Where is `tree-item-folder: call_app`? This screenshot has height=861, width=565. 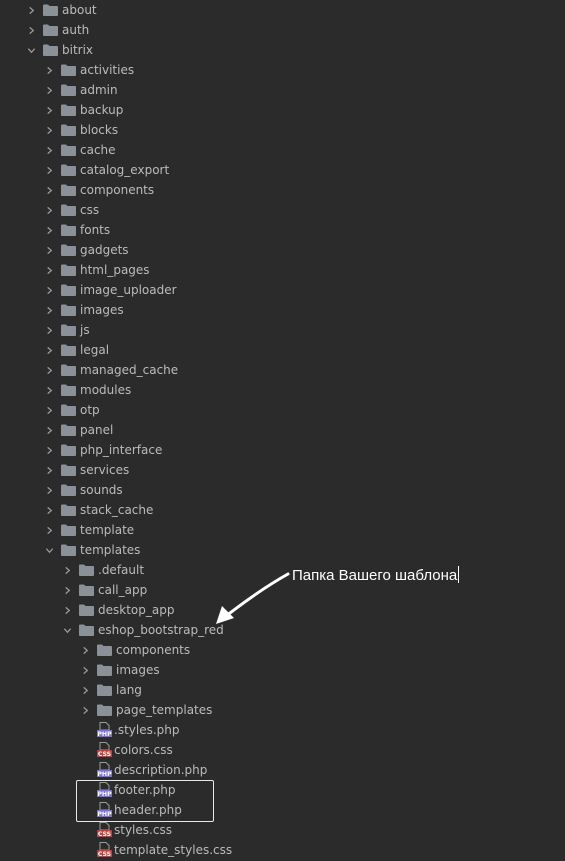
tree-item-folder: call_app is located at coordinates (104, 590).